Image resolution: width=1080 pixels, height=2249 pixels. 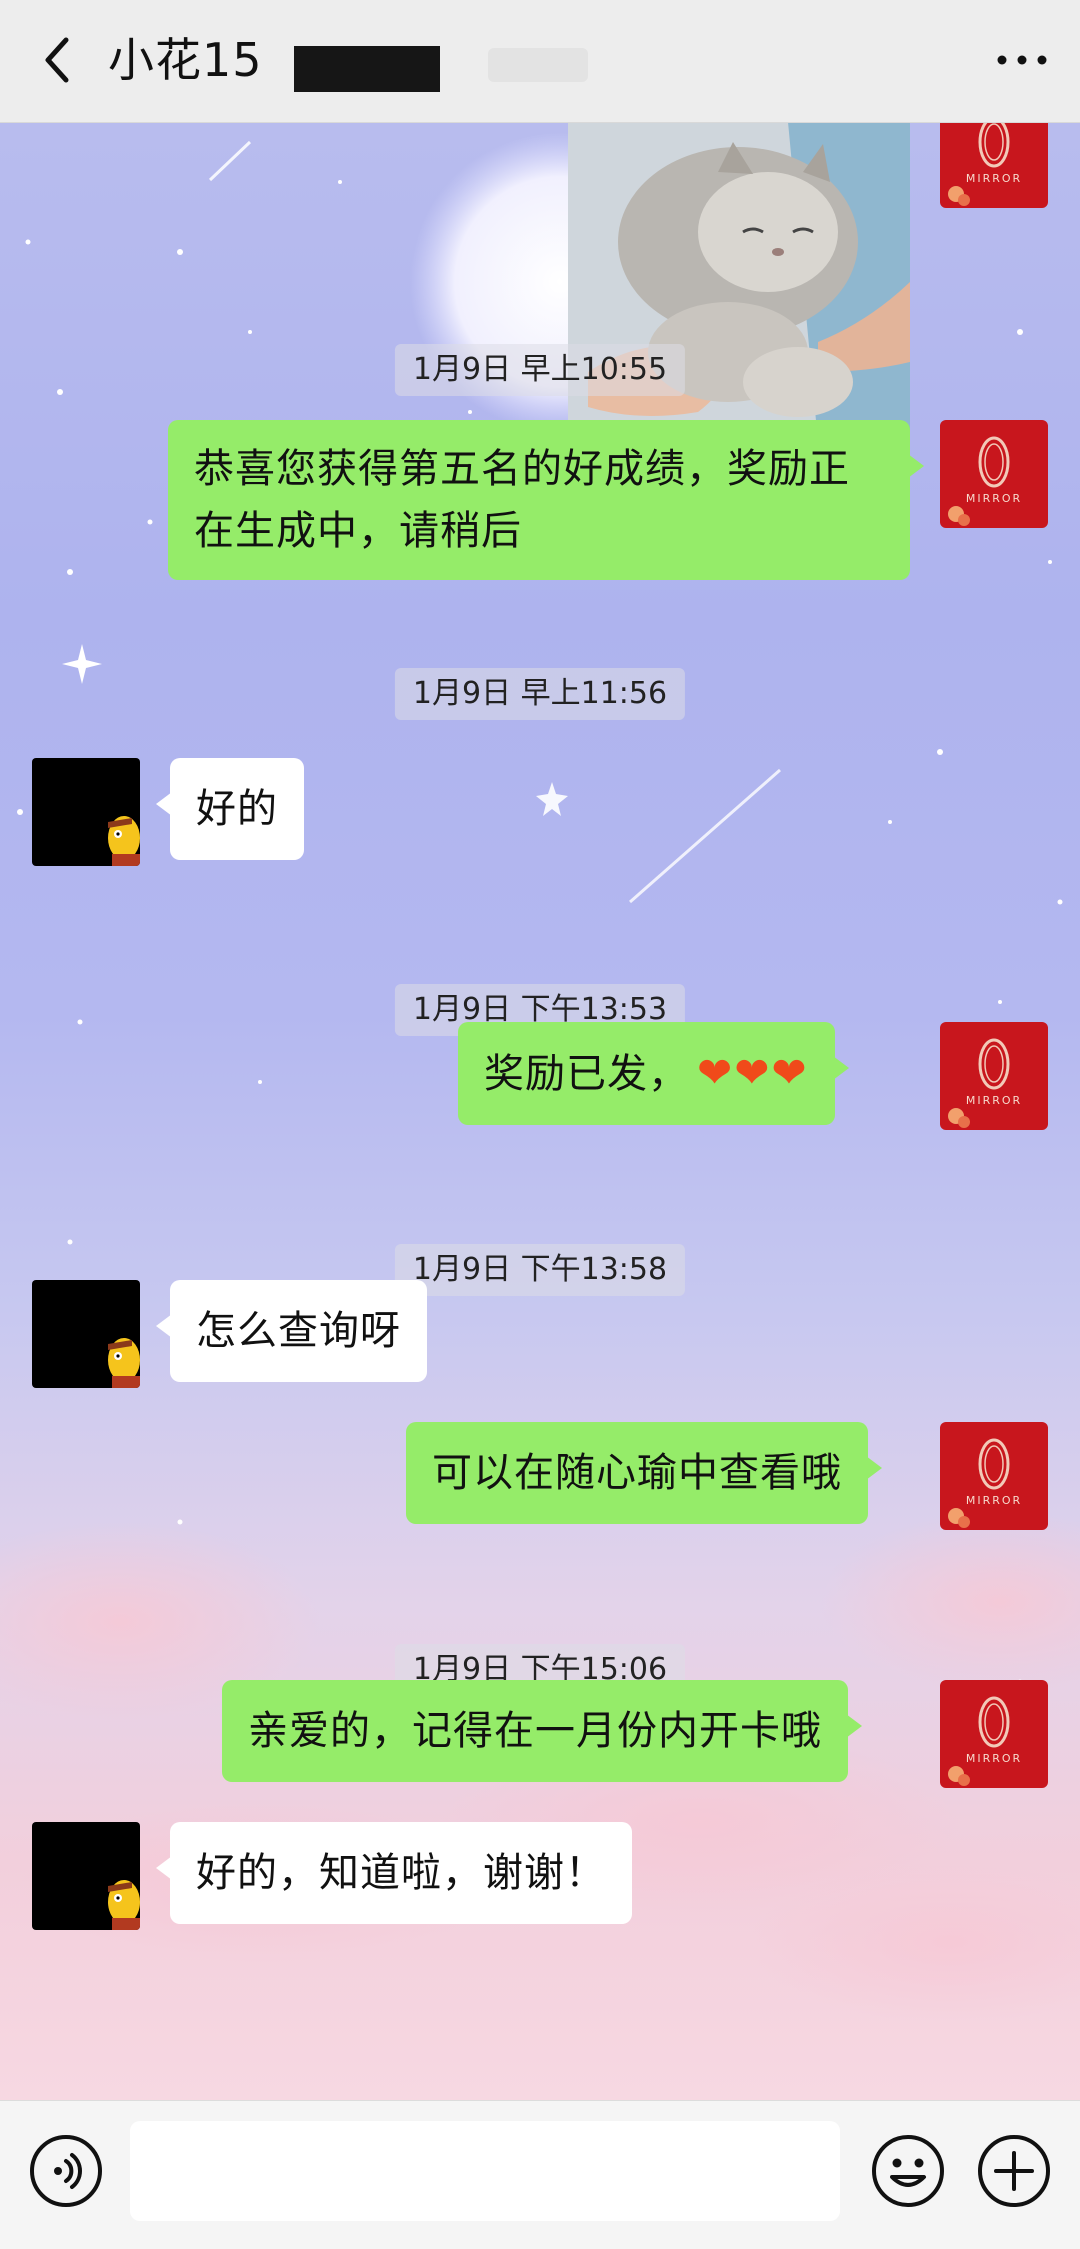 What do you see at coordinates (586, 1074) in the screenshot?
I see `message-text: 奖励已发，` at bounding box center [586, 1074].